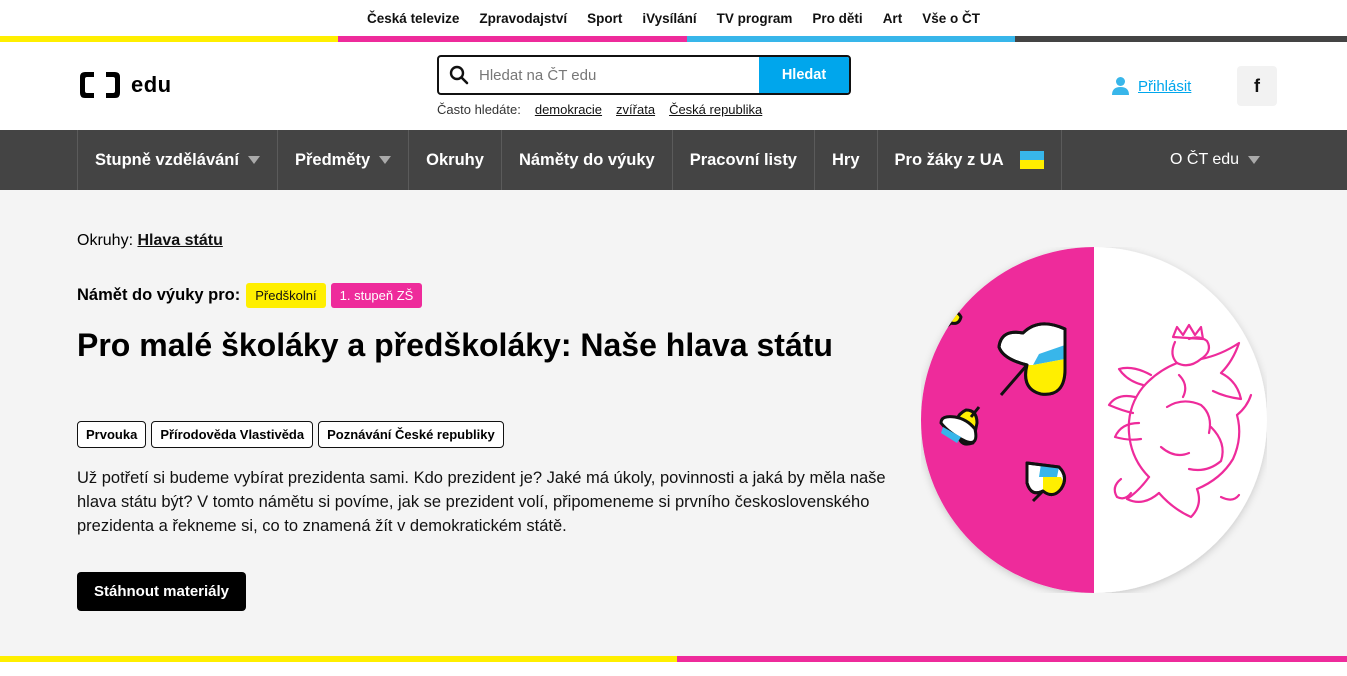  I want to click on nav-label: Pracovní listy, so click(743, 159).